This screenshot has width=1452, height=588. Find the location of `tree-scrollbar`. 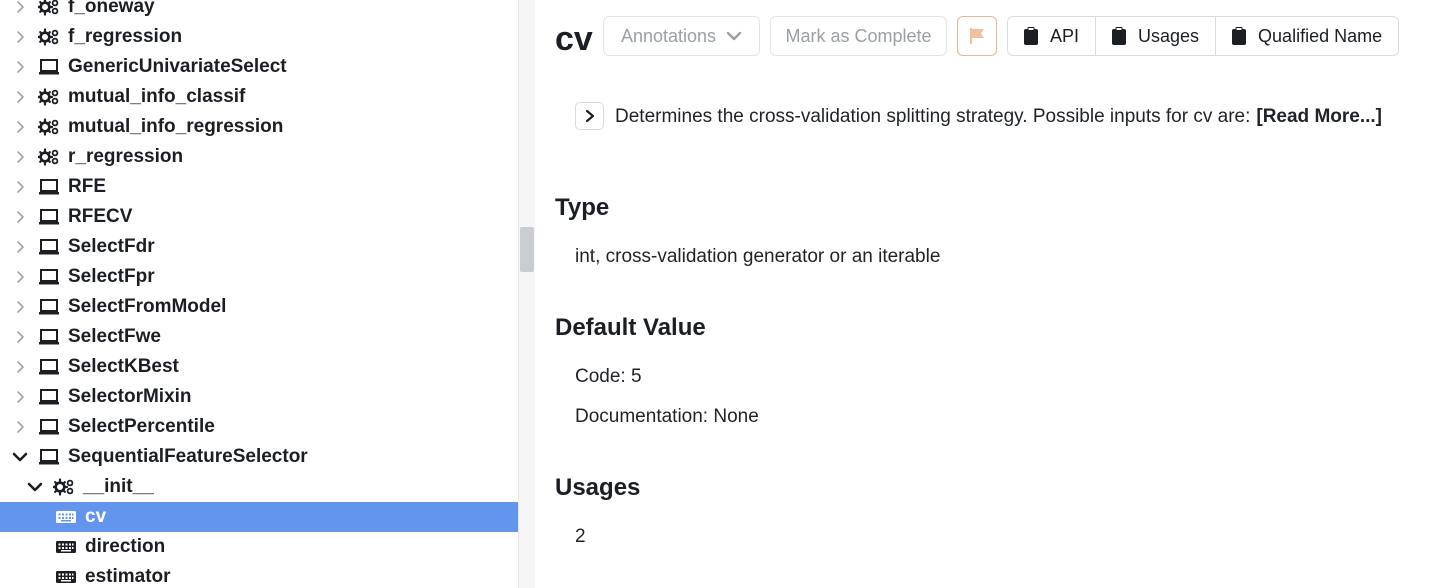

tree-scrollbar is located at coordinates (526, 294).